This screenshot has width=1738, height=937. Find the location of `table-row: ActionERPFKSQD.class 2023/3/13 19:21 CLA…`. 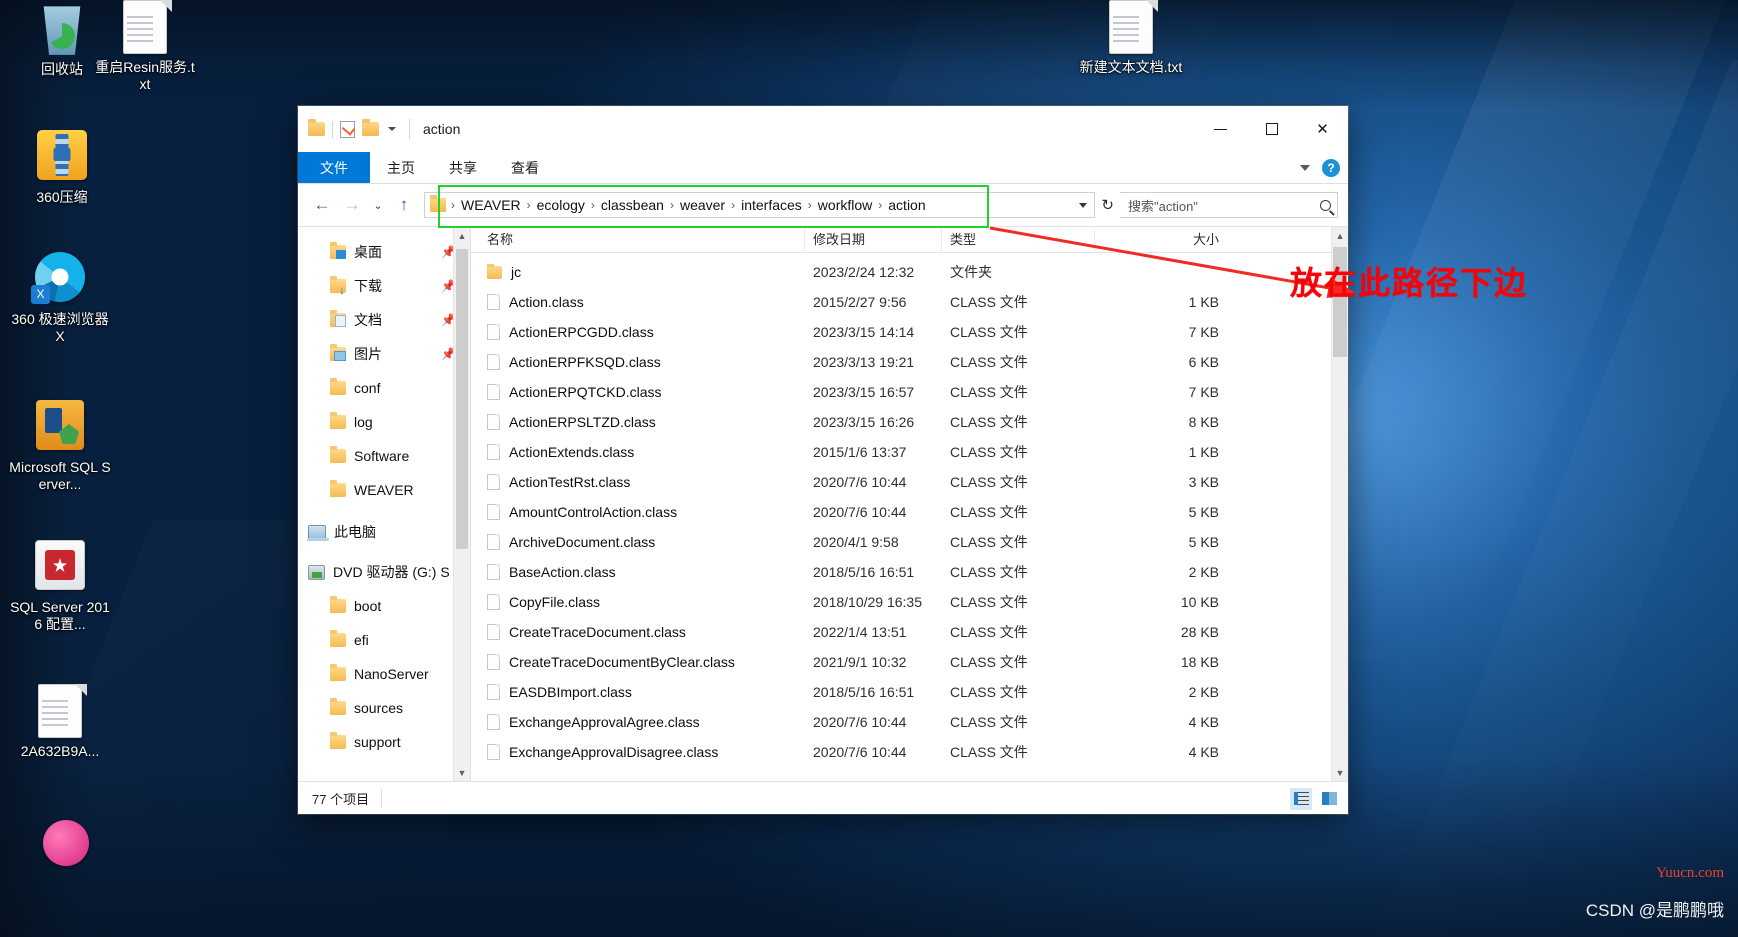

table-row: ActionERPFKSQD.class 2023/3/13 19:21 CLA… is located at coordinates (909, 362).